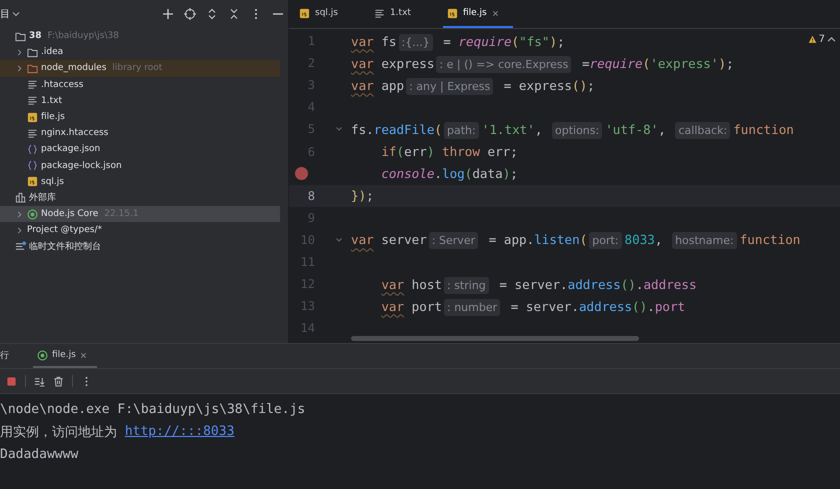 The width and height of the screenshot is (840, 489). Describe the element at coordinates (65, 247) in the screenshot. I see `item-name: 临时文件和控制台` at that location.